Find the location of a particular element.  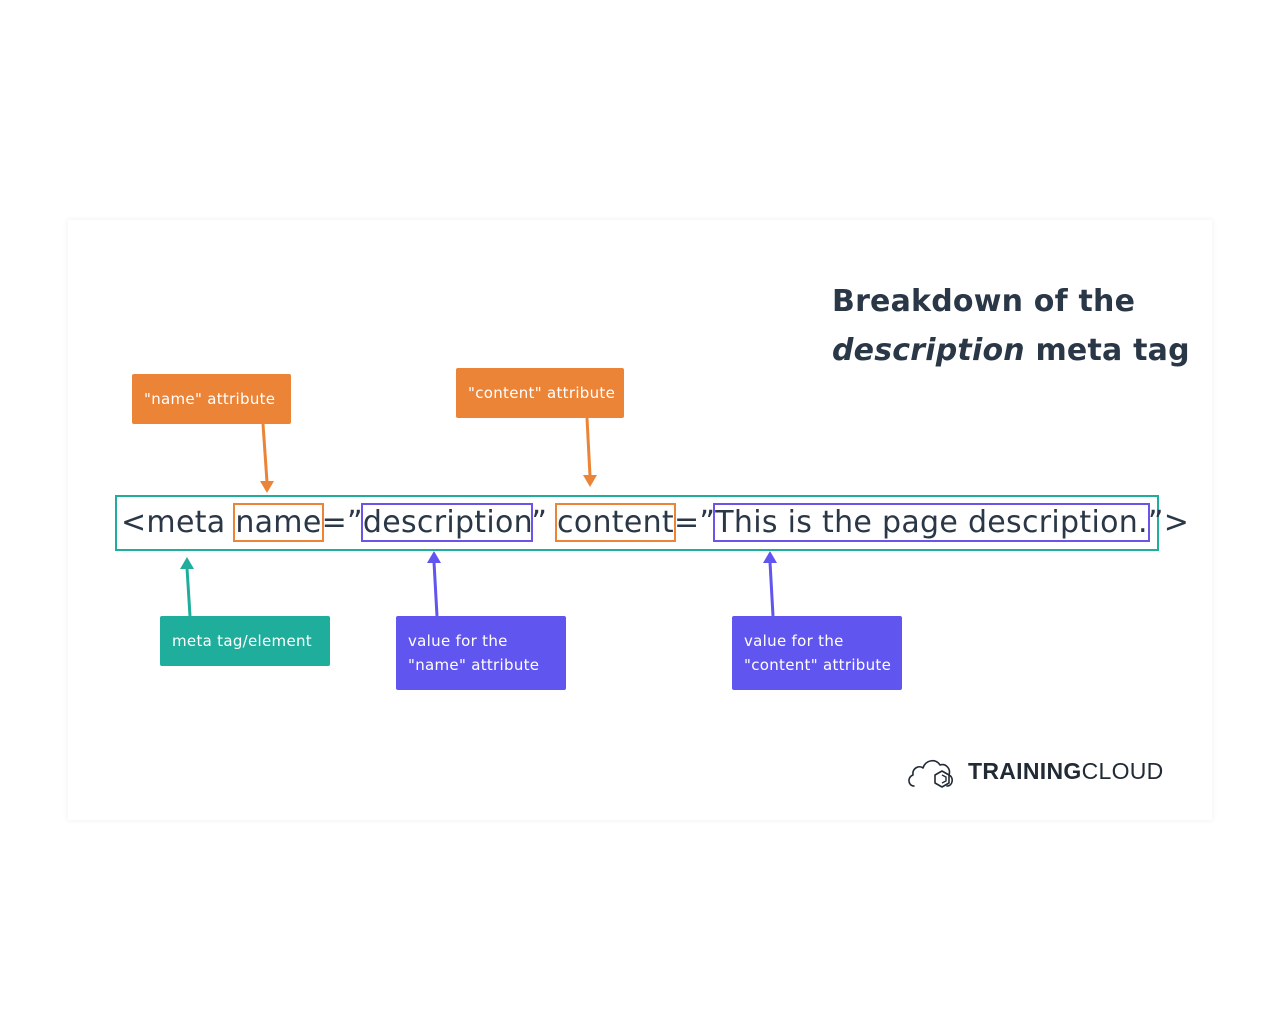

code-close-1: ” is located at coordinates (544, 522).